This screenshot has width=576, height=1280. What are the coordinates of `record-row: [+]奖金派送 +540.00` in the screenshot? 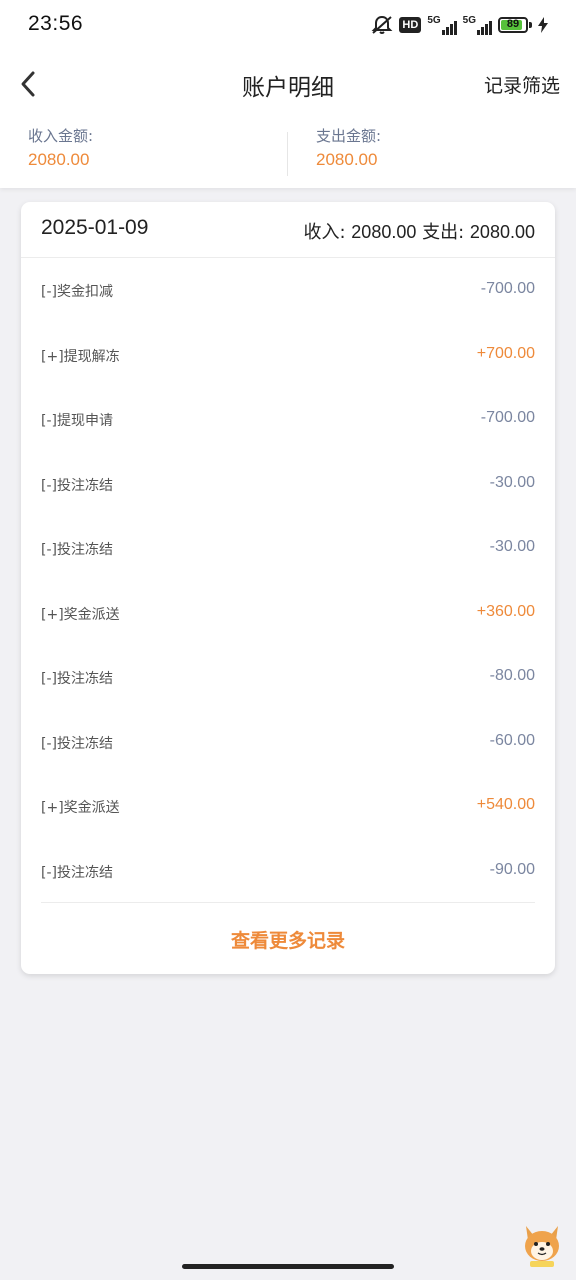 It's located at (288, 806).